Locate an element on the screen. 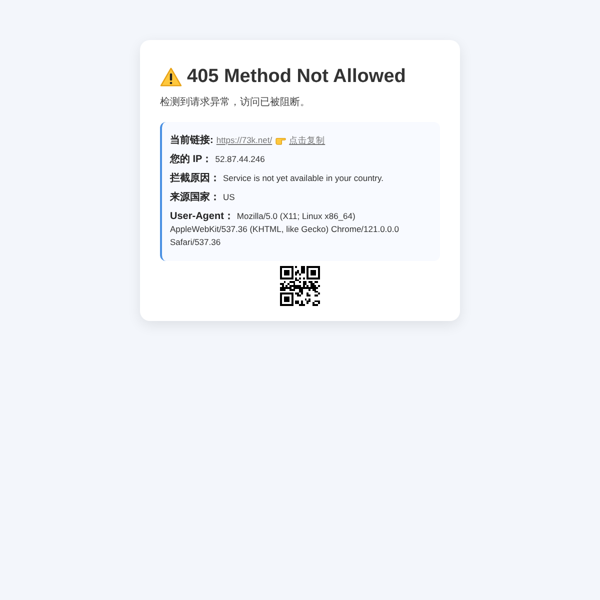  detail-line: 拦截原因： Service is not yet available in your country. is located at coordinates (277, 178).